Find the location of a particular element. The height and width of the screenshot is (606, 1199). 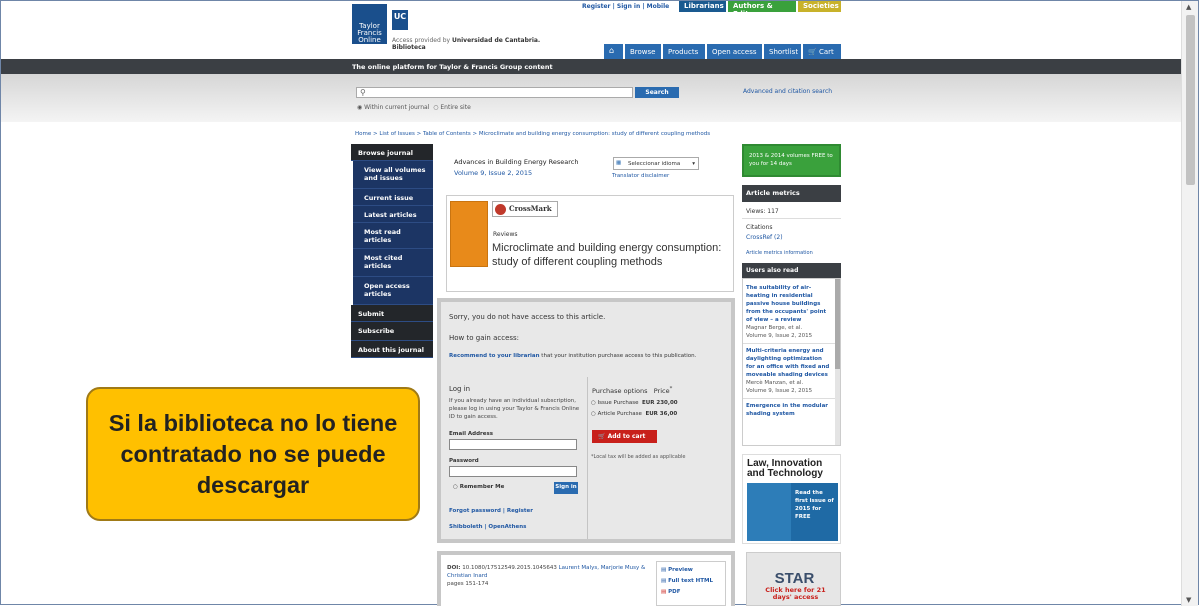

article-purchase-option: ○ Article Purchase EUR 36,00 is located at coordinates (634, 414).